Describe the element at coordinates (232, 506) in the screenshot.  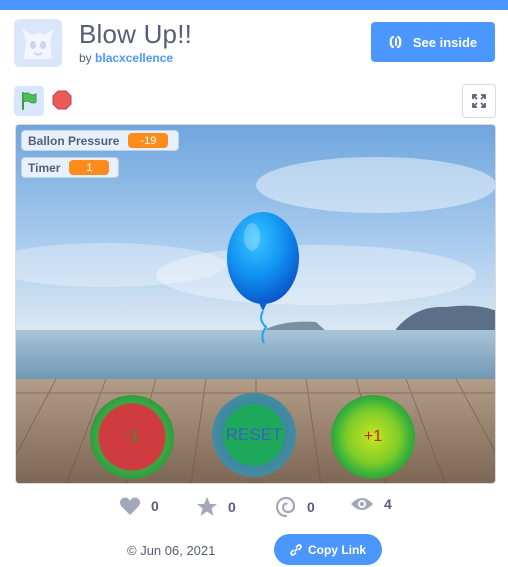
I see `favorite-count: 0` at that location.